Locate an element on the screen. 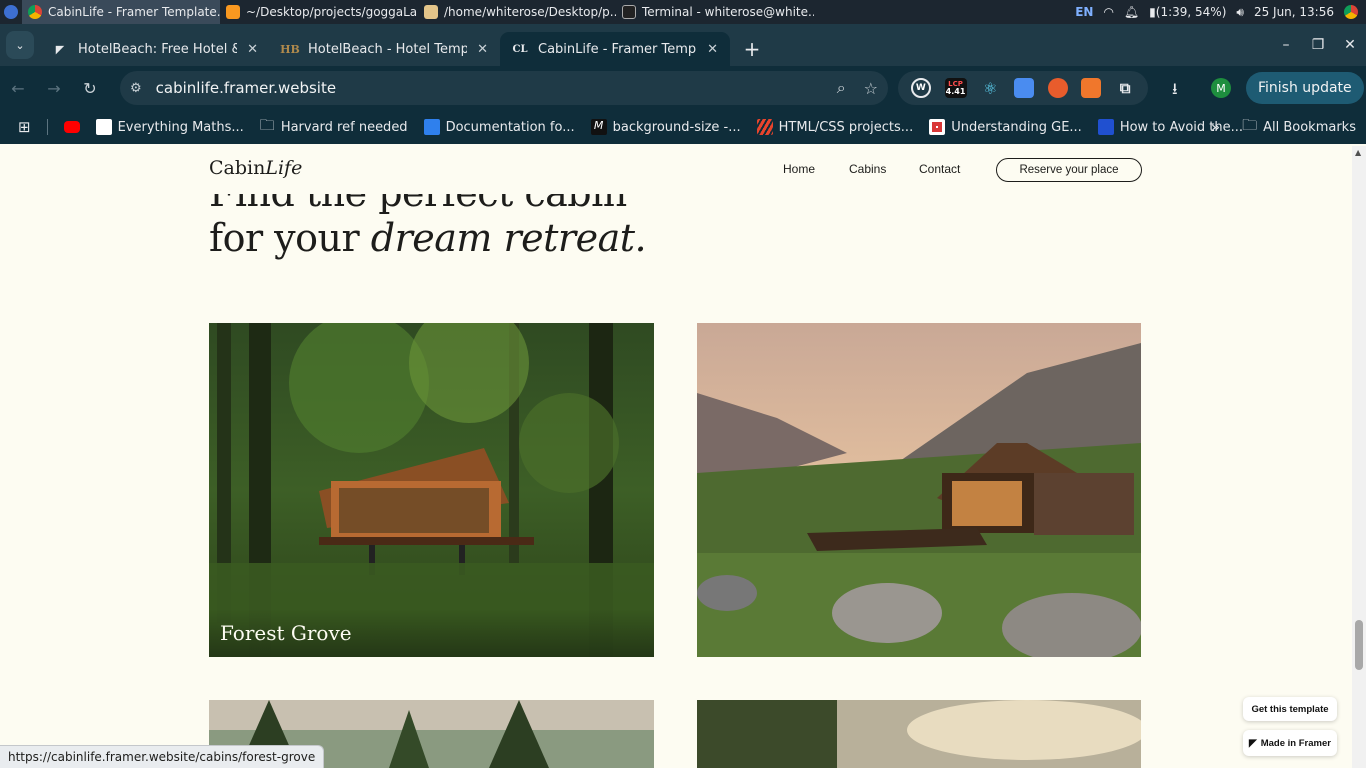  m-icon: M is located at coordinates (598, 127).